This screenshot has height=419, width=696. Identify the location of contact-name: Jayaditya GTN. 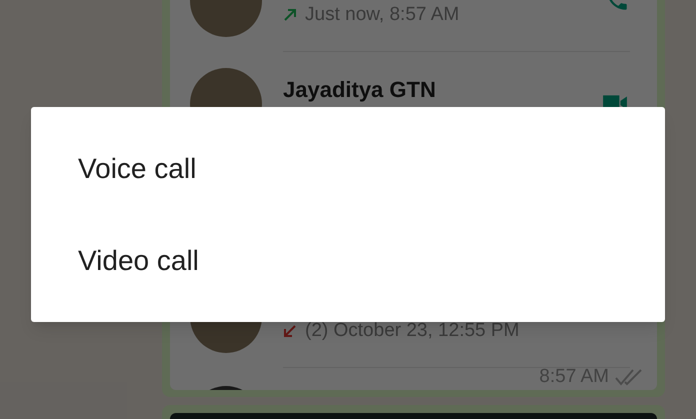
(360, 89).